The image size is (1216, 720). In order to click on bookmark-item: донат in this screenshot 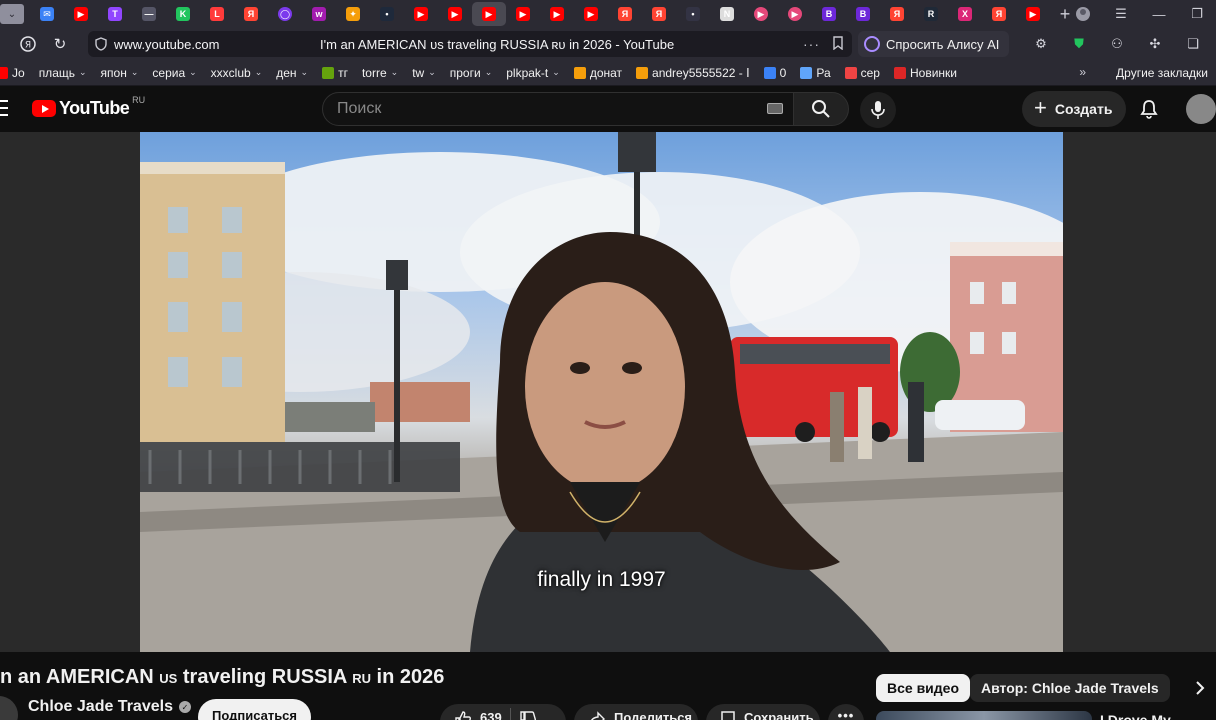, I will do `click(598, 72)`.